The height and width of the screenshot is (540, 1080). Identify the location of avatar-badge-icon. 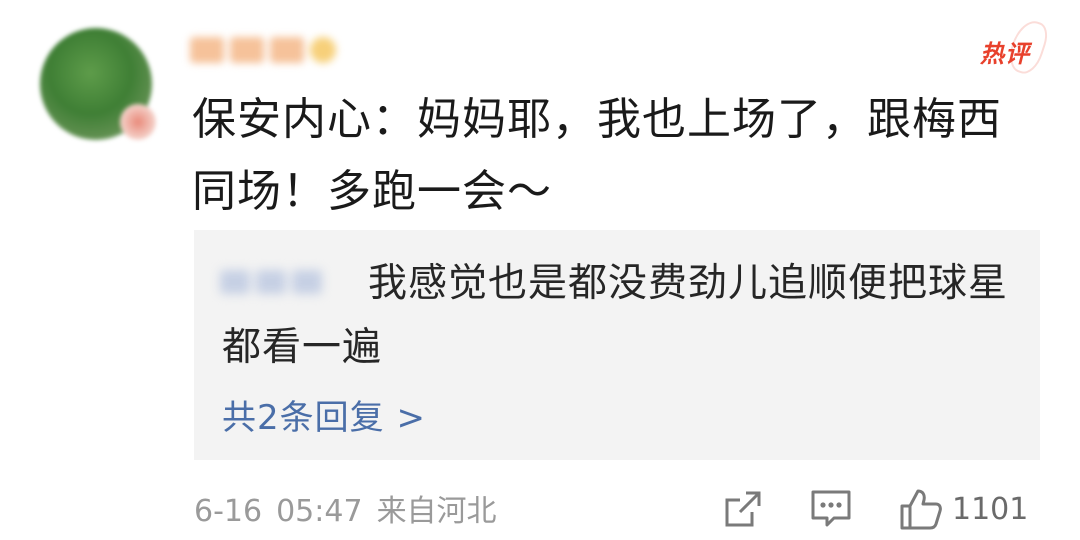
(138, 122).